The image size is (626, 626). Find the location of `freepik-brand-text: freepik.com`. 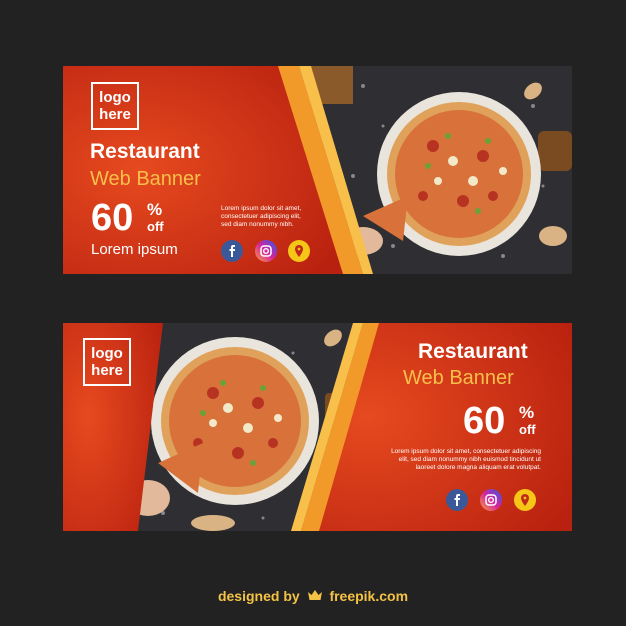

freepik-brand-text: freepik.com is located at coordinates (369, 596).